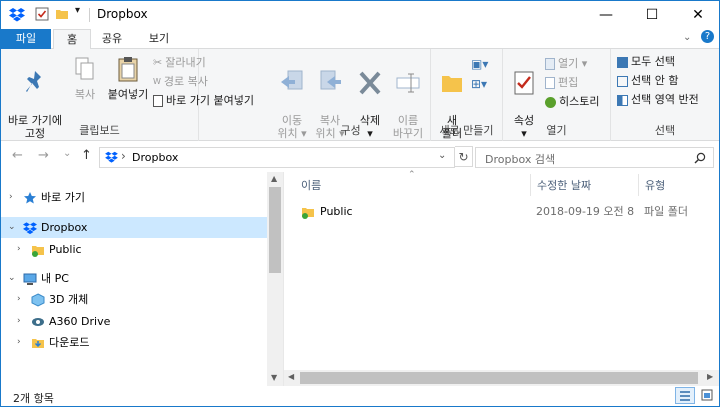 Image resolution: width=720 pixels, height=407 pixels. I want to click on scissors-icon: ✂, so click(158, 62).